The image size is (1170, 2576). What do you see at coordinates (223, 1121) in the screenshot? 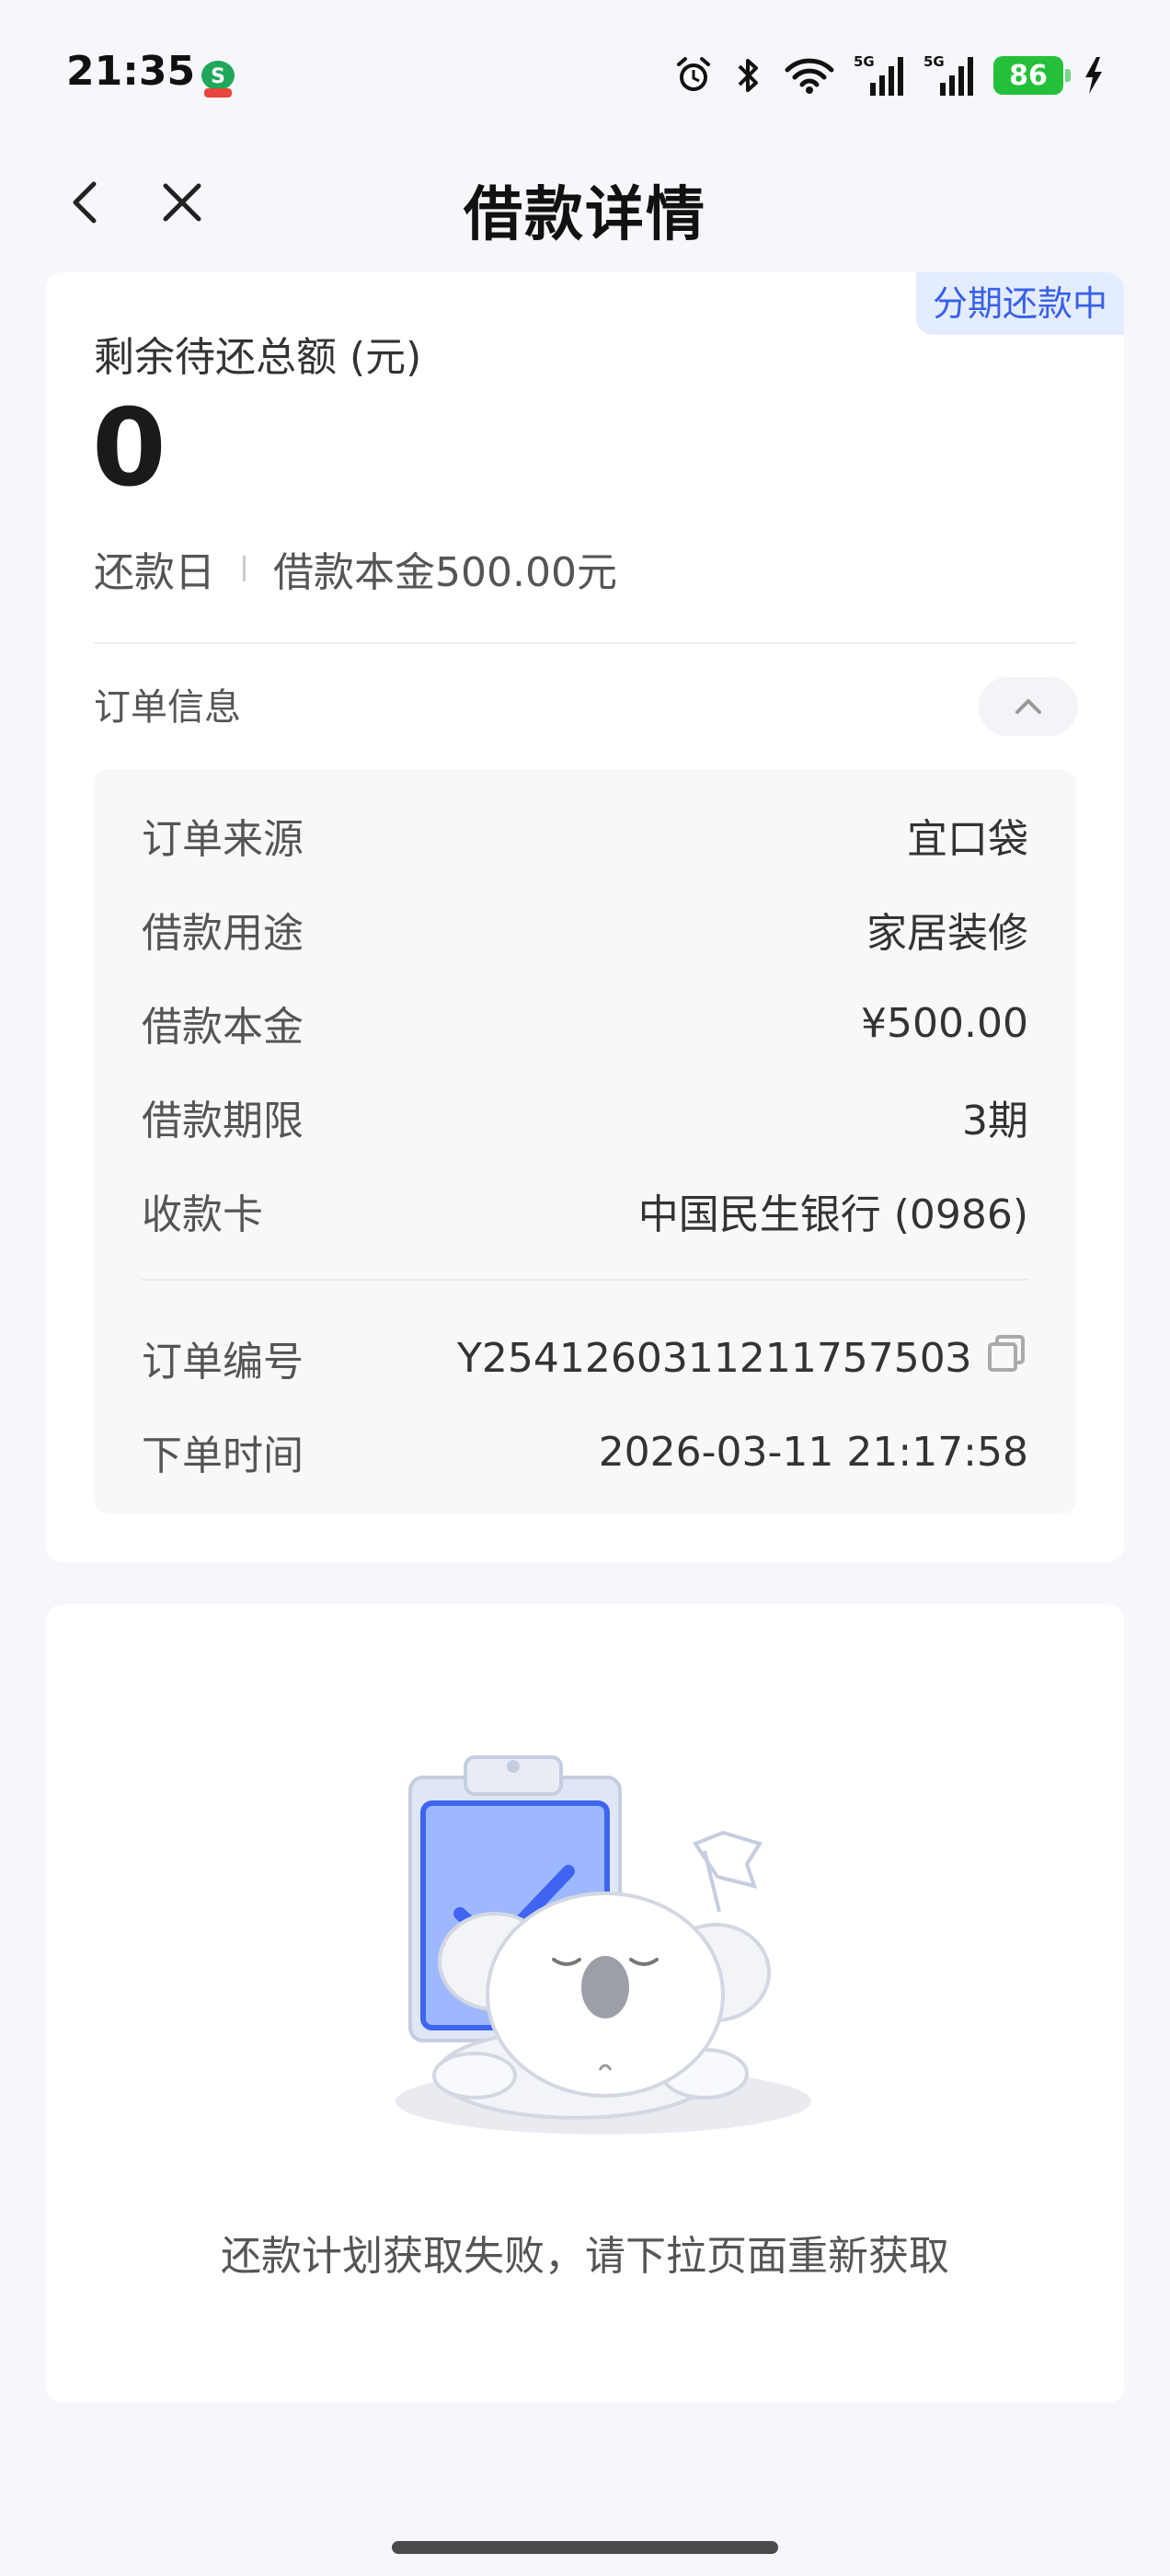
I see `row-label: 借款期限` at bounding box center [223, 1121].